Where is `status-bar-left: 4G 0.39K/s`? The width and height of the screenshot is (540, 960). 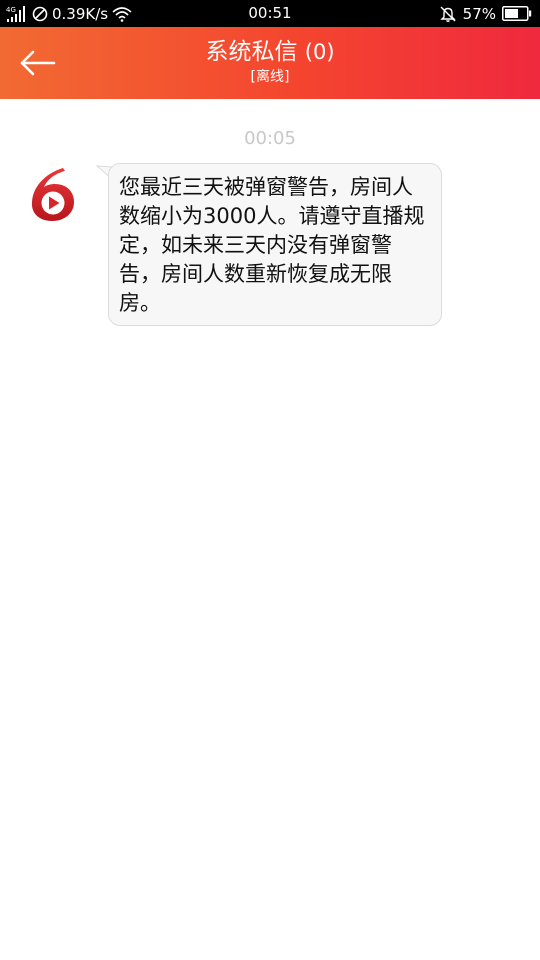
status-bar-left: 4G 0.39K/s is located at coordinates (69, 13).